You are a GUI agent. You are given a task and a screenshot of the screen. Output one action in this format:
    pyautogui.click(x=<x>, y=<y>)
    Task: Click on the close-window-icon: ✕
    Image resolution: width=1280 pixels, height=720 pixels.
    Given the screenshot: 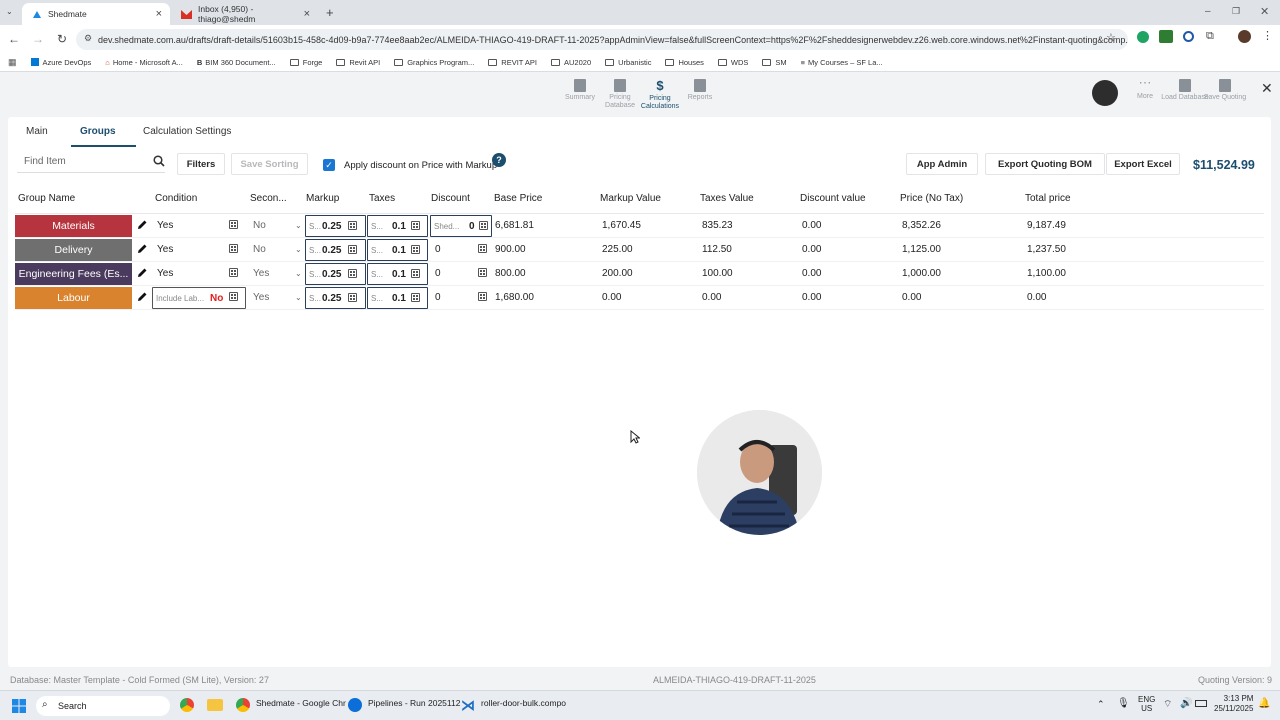 What is the action you would take?
    pyautogui.click(x=1264, y=11)
    